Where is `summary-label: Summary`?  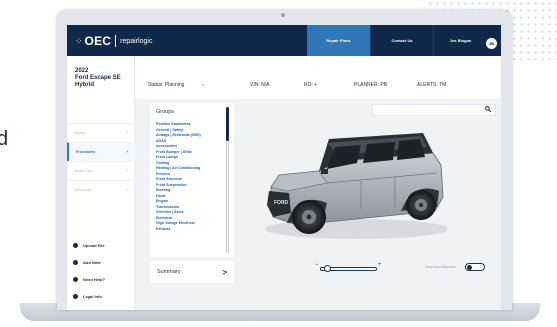
summary-label: Summary is located at coordinates (169, 272).